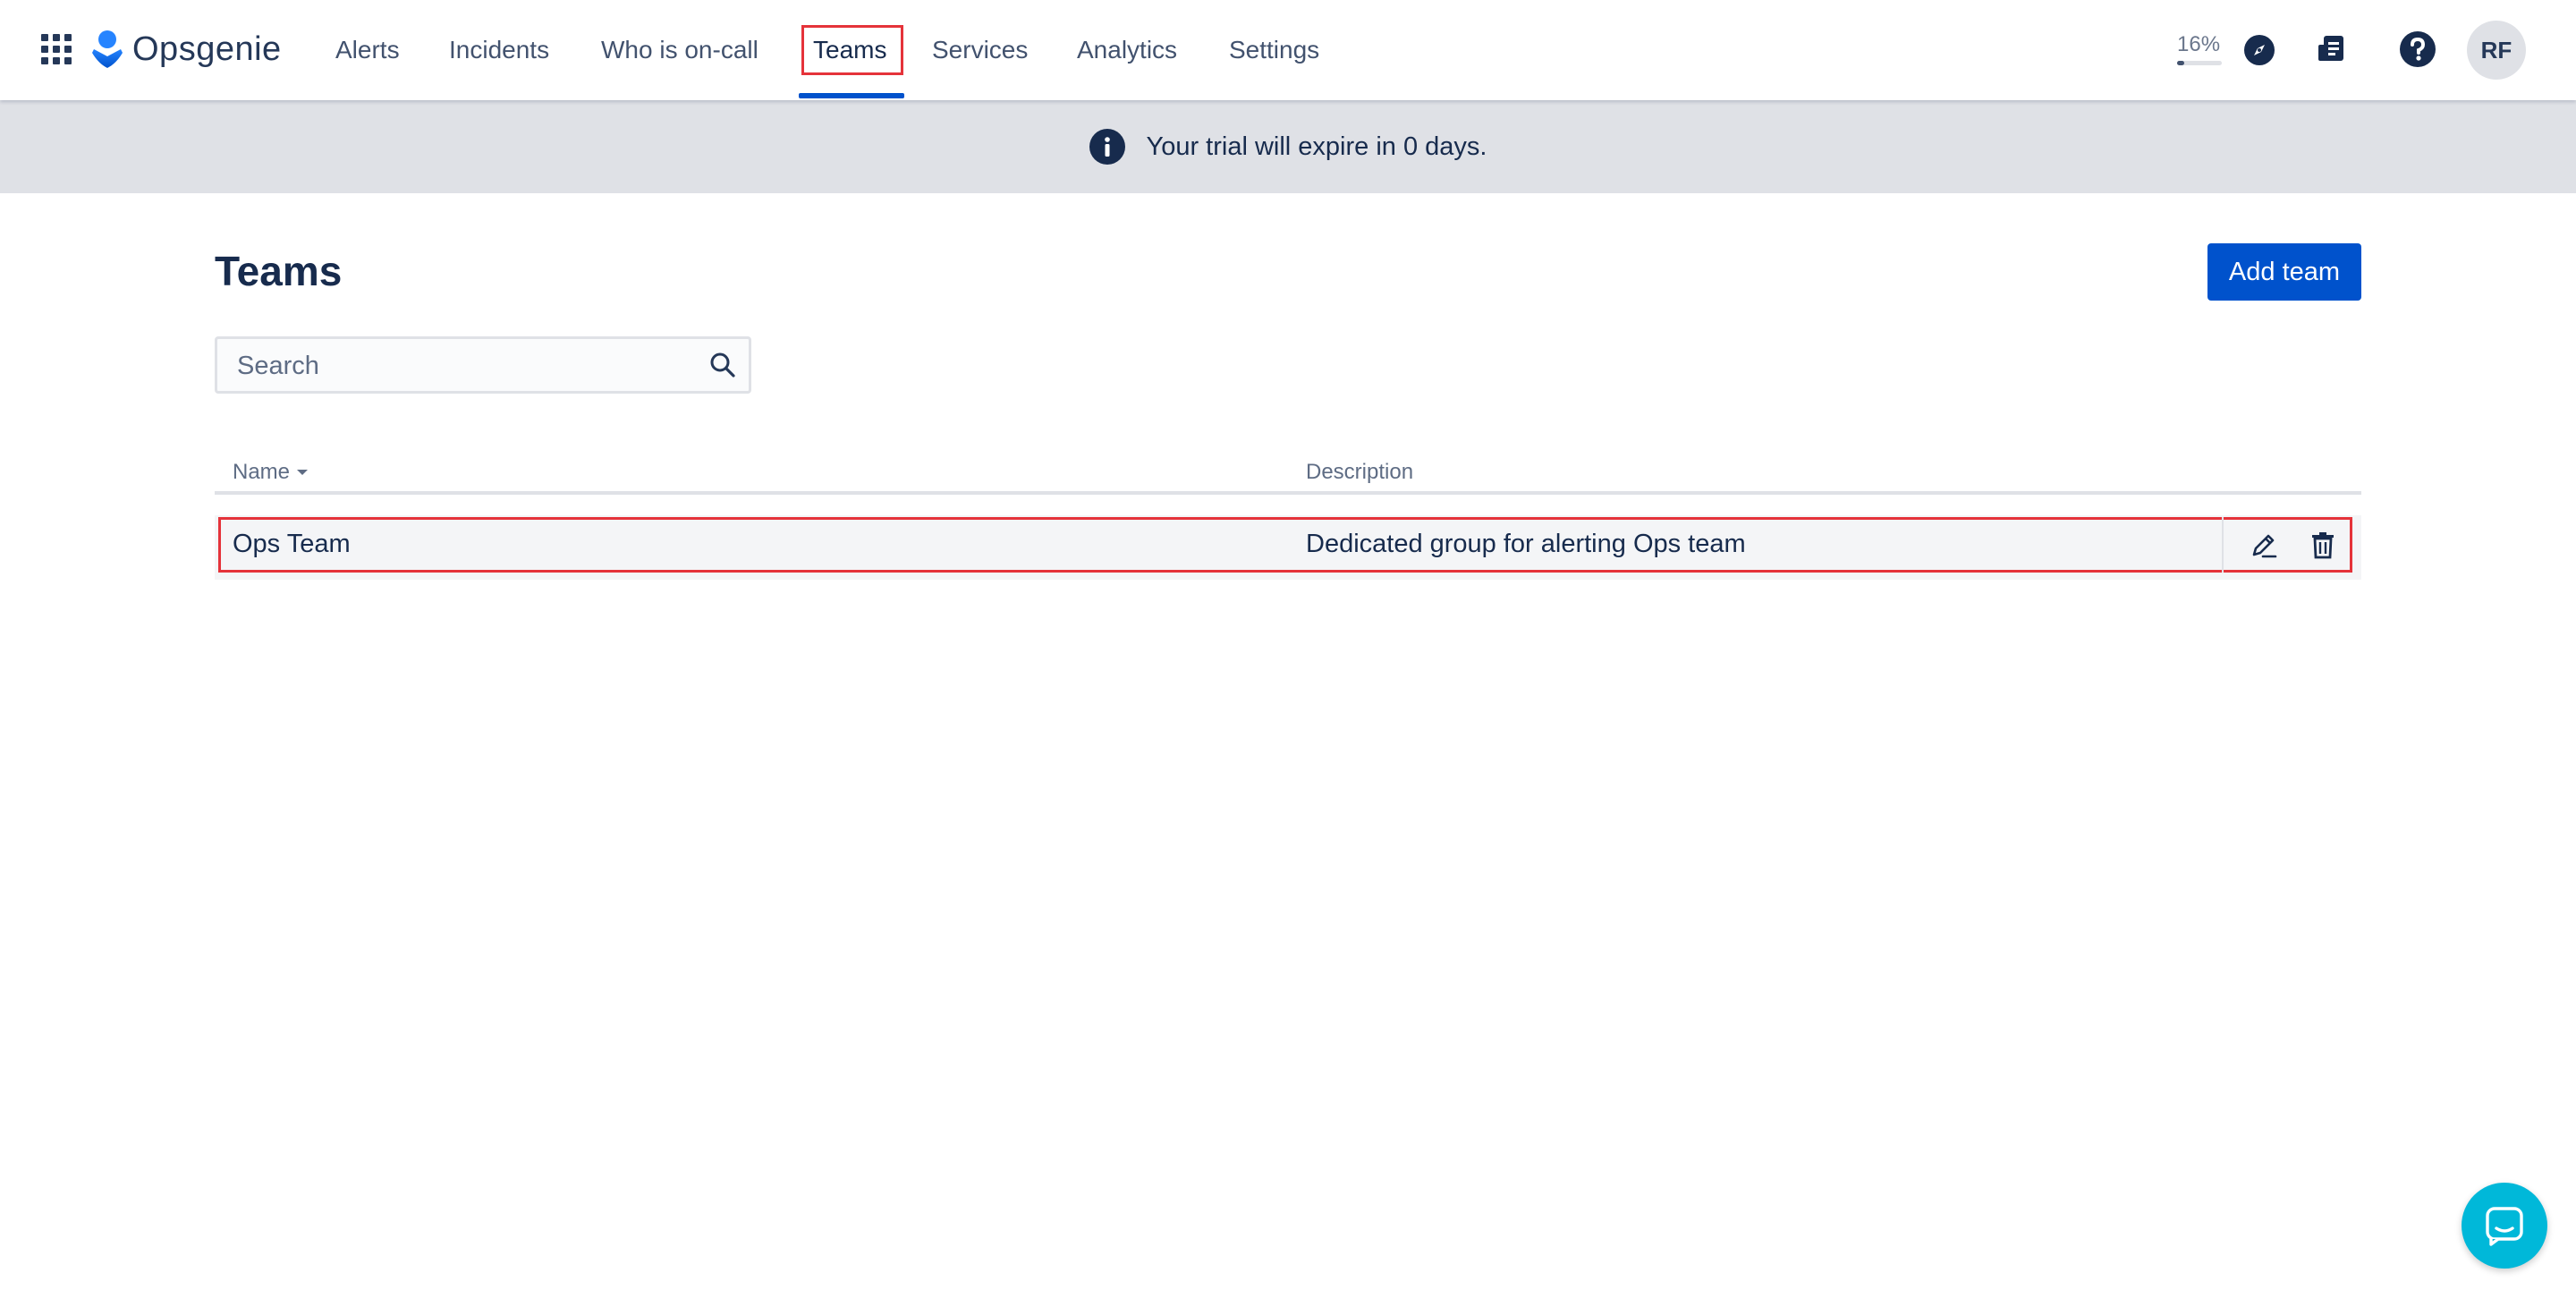  Describe the element at coordinates (499, 50) in the screenshot. I see `nav-incidents: Incidents` at that location.